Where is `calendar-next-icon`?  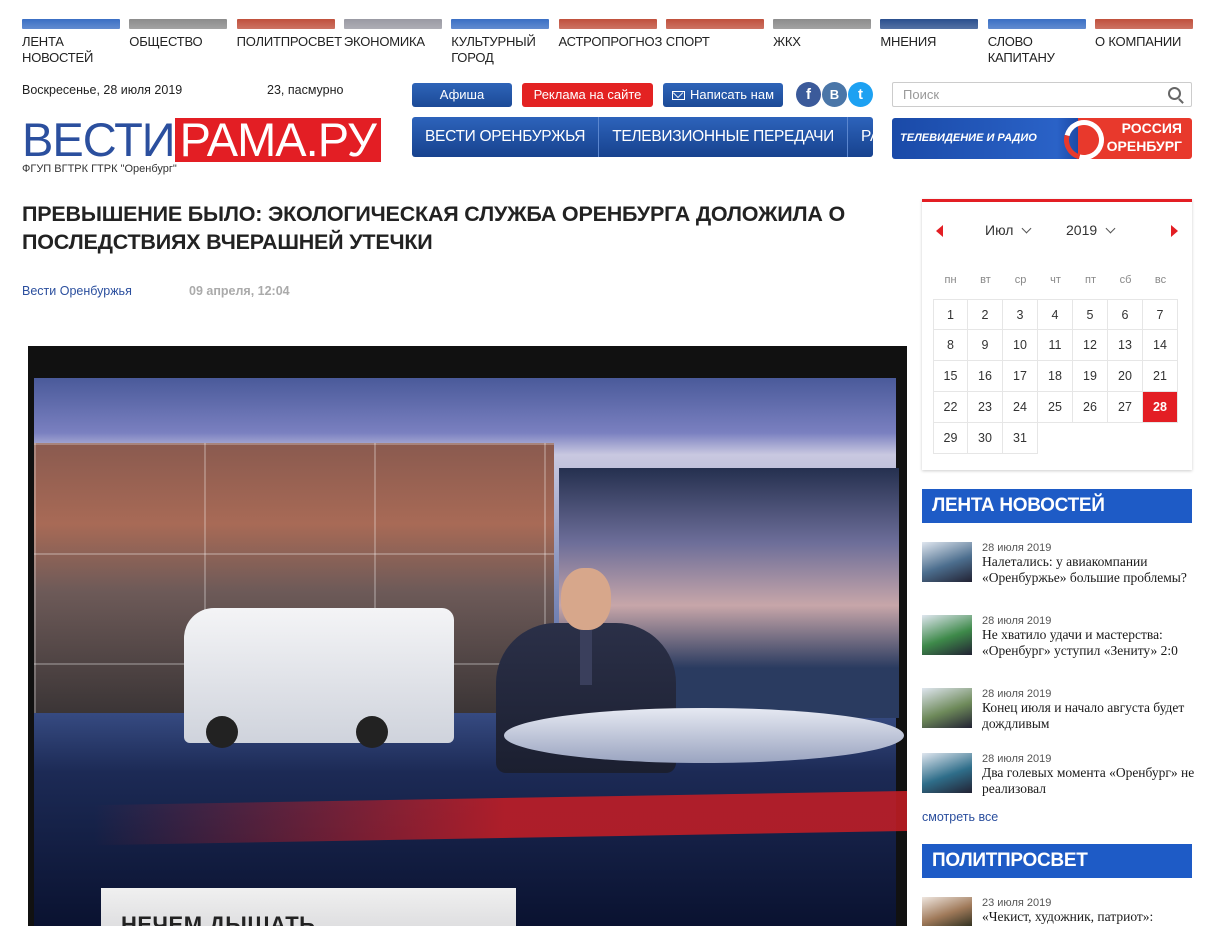 calendar-next-icon is located at coordinates (1174, 231).